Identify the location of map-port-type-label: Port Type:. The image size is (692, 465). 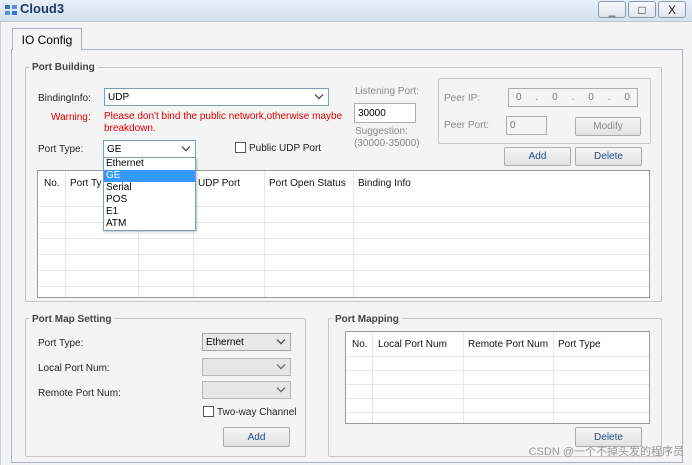
(61, 343).